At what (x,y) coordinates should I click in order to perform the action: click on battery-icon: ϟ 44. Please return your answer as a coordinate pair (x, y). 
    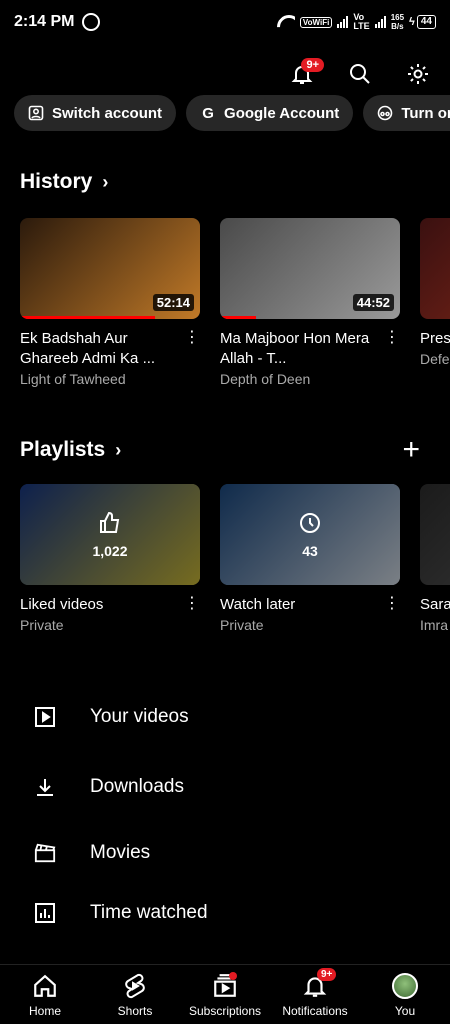
    Looking at the image, I should click on (422, 22).